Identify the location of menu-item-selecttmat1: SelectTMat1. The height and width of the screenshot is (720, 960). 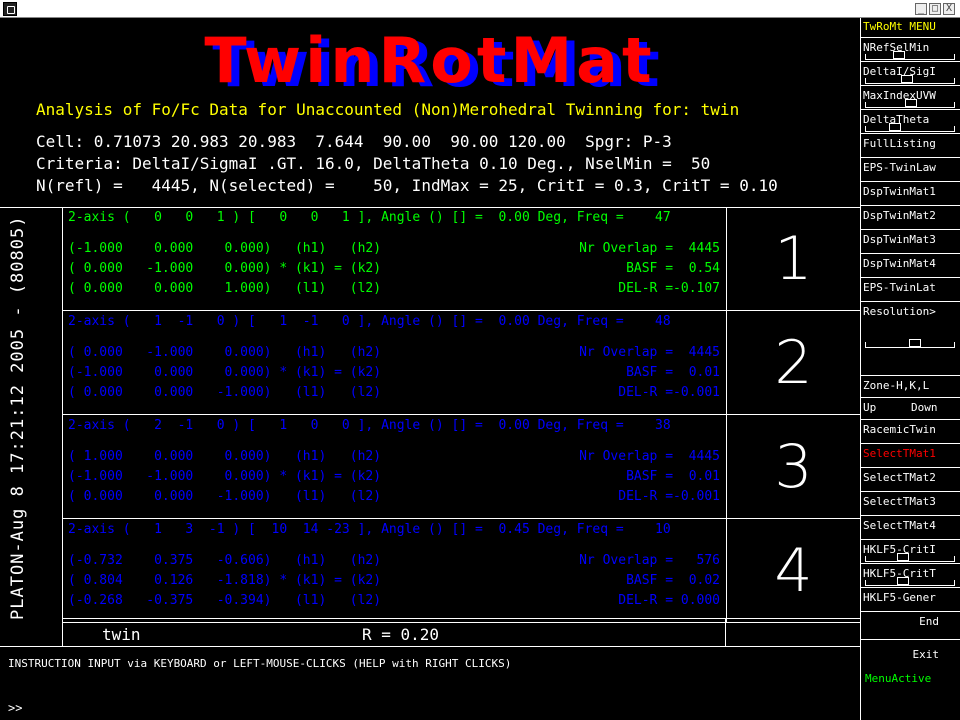
(910, 456).